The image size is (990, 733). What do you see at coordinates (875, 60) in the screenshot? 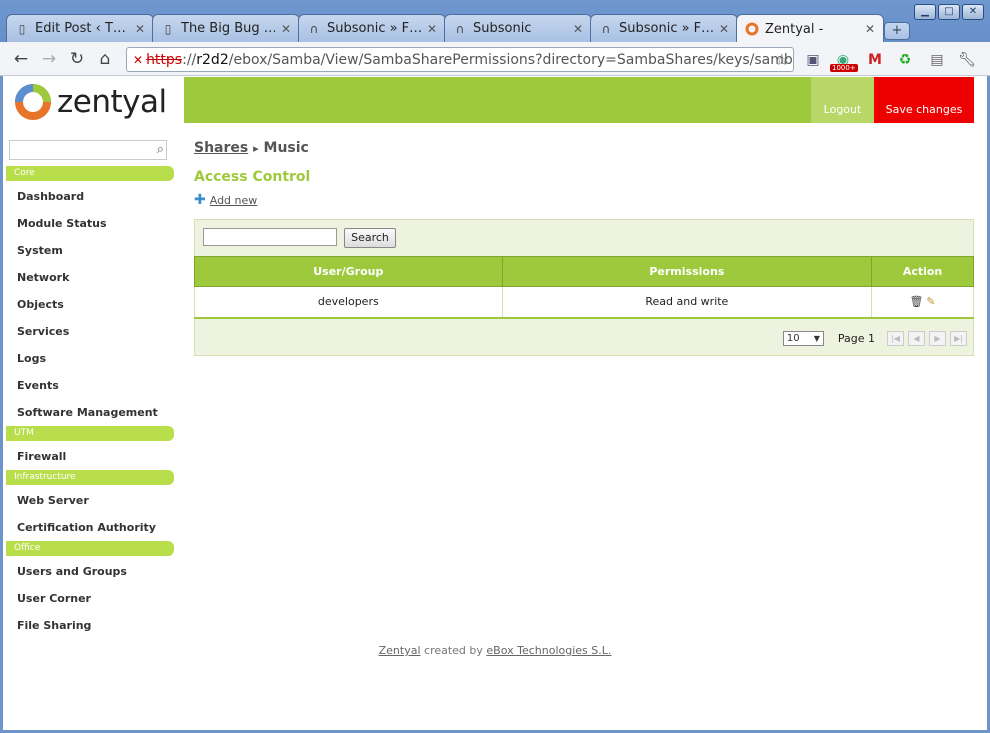
I see `gmail-icon: M` at bounding box center [875, 60].